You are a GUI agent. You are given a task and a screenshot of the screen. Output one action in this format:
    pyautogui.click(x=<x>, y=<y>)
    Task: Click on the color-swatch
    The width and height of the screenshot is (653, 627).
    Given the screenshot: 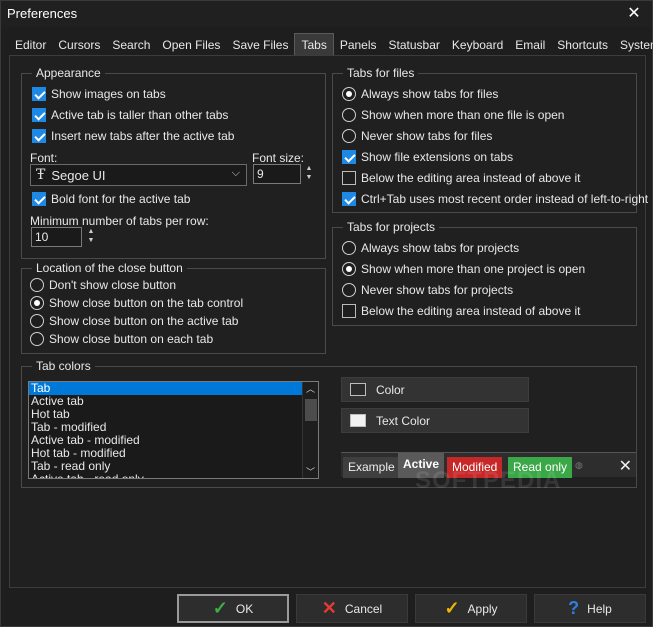 What is the action you would take?
    pyautogui.click(x=358, y=389)
    